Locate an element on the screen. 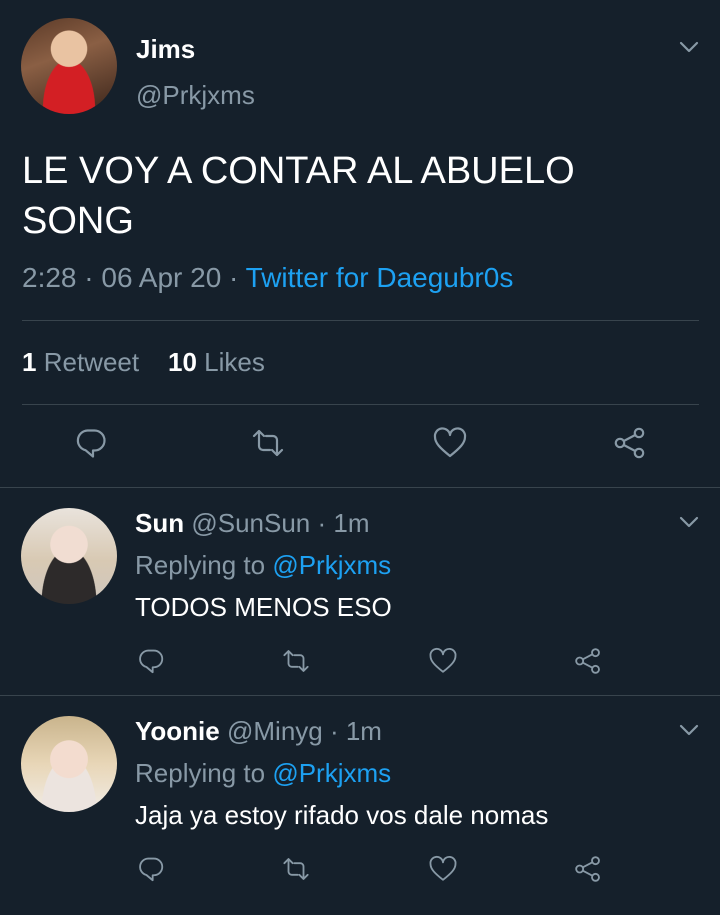 Image resolution: width=720 pixels, height=915 pixels. reply-header: Yoonie @Minyg · 1m is located at coordinates (258, 731).